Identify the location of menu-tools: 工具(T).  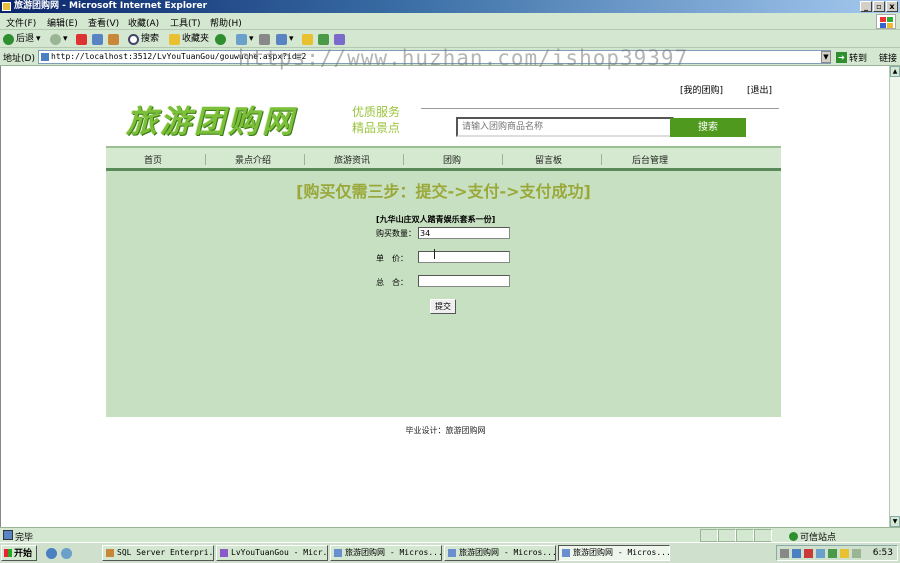
(185, 22).